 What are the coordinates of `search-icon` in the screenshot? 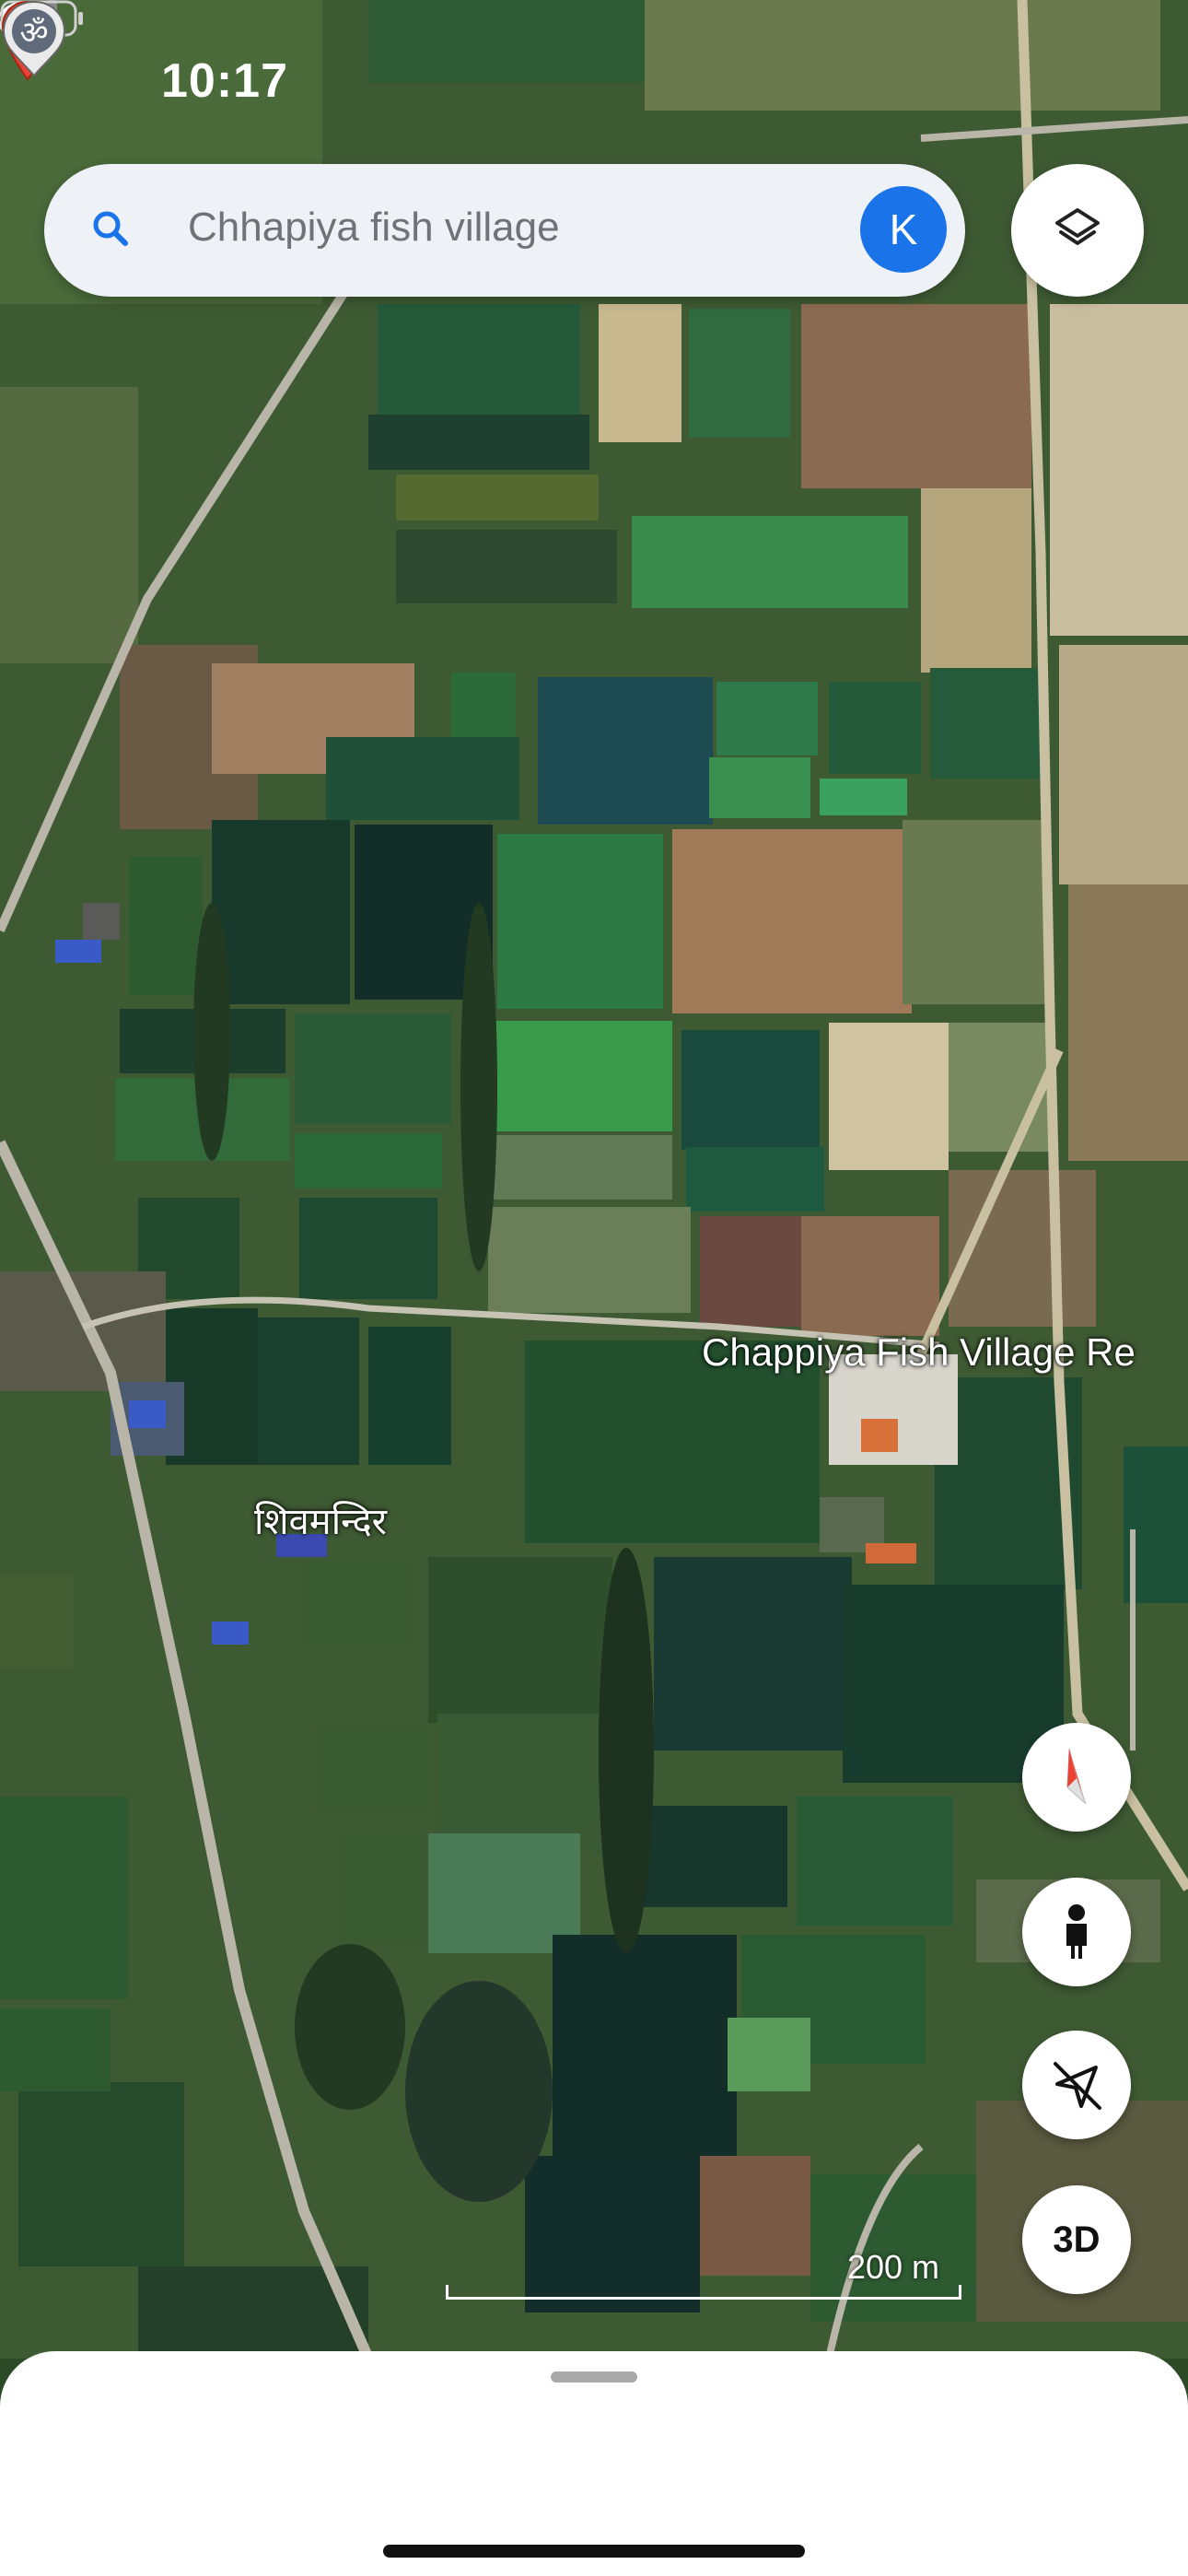 It's located at (111, 228).